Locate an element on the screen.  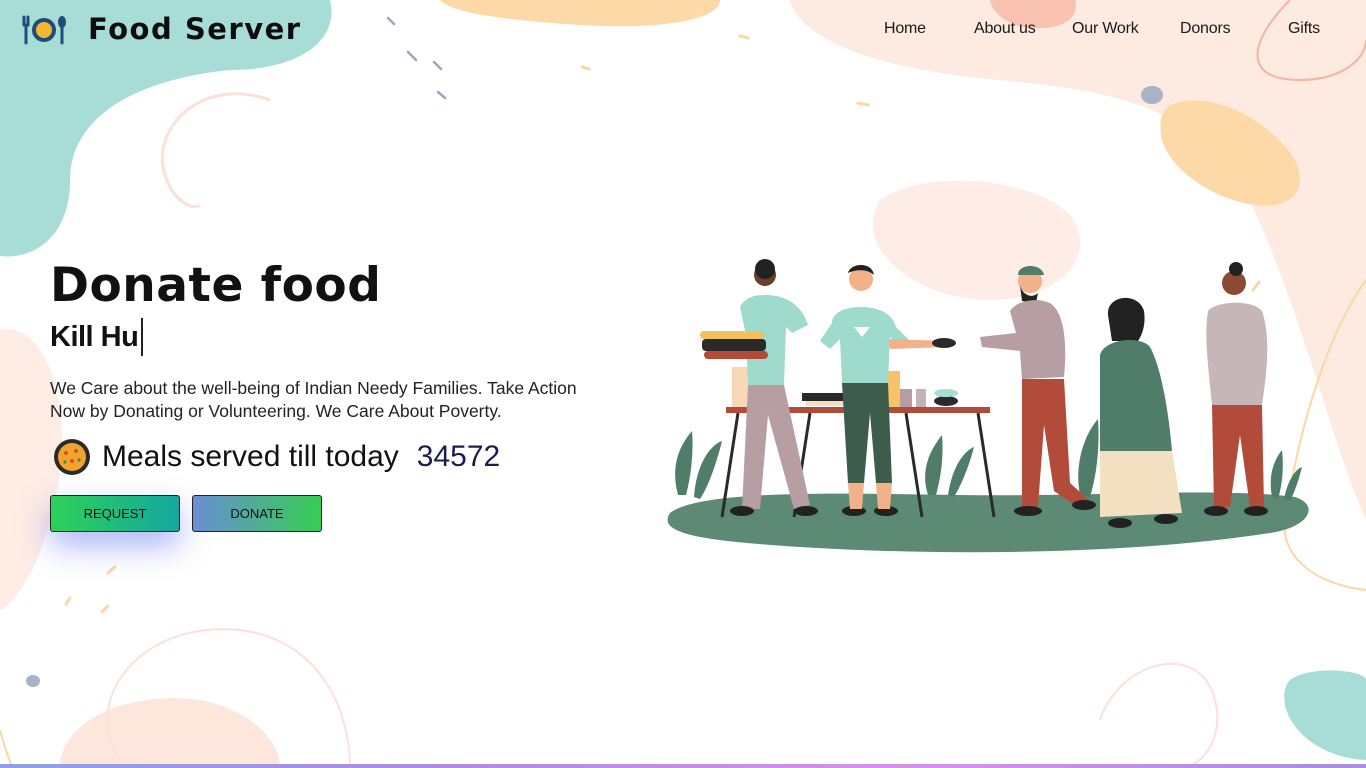
nav-item-our-work: Our Work is located at coordinates (1105, 29).